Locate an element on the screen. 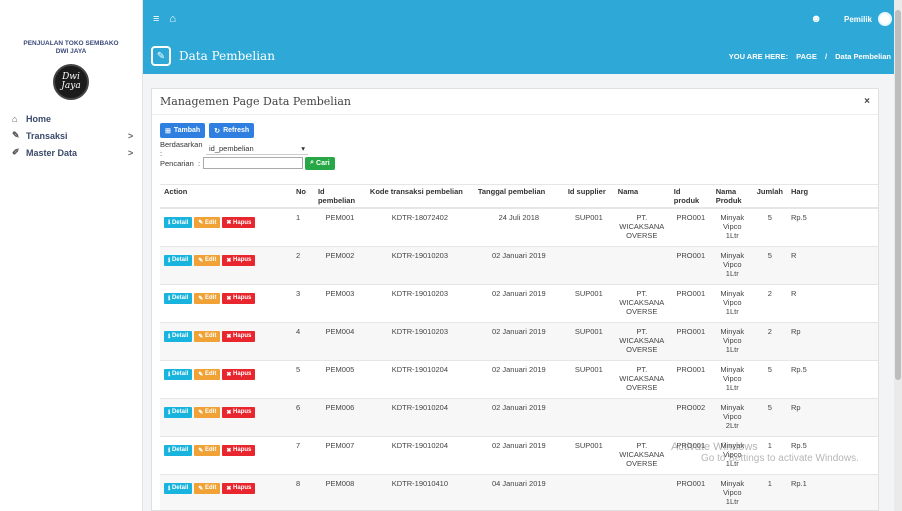 The height and width of the screenshot is (511, 902). cell-kode: KDTR-19010410 is located at coordinates (419, 491).